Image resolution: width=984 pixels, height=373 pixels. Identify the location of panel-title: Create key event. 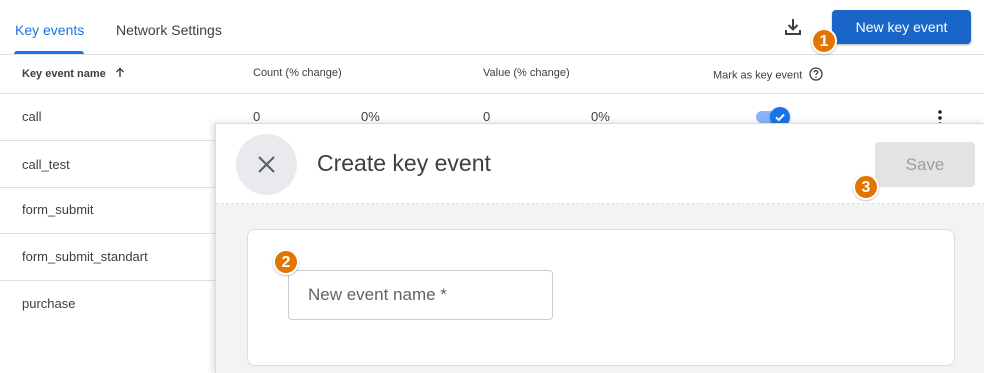
(404, 163).